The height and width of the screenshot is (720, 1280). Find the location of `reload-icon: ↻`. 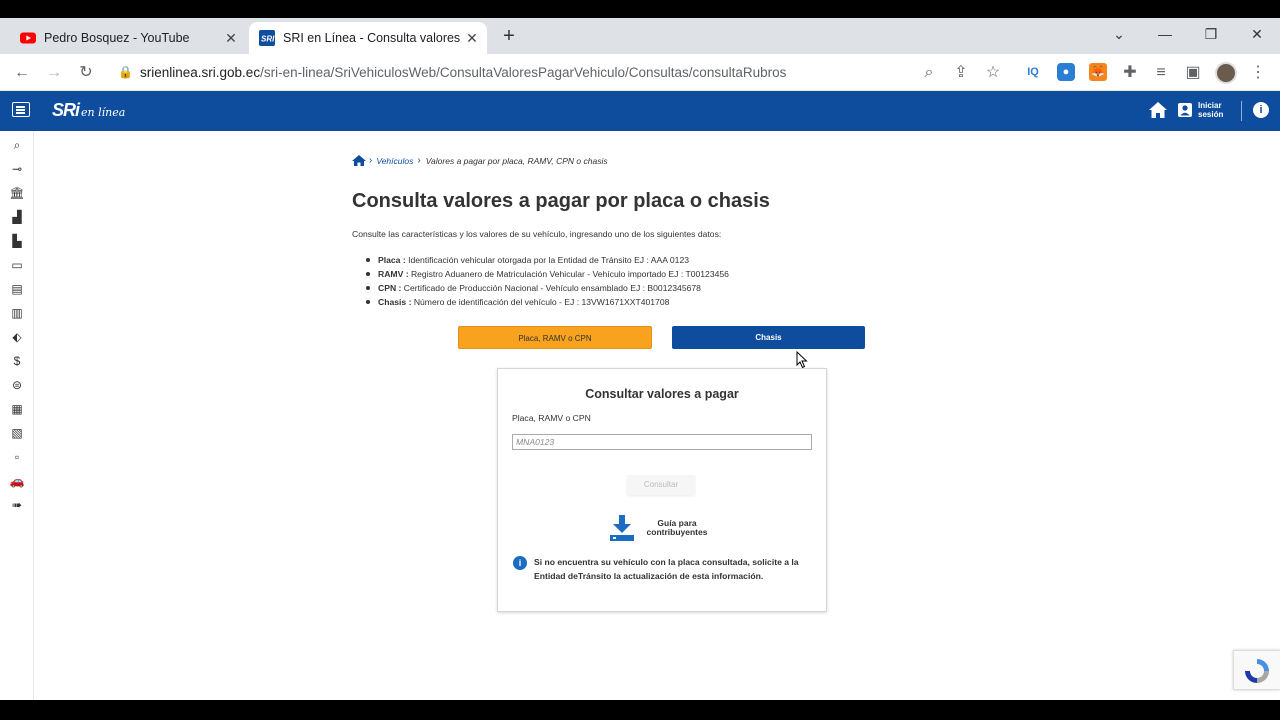

reload-icon: ↻ is located at coordinates (86, 73).